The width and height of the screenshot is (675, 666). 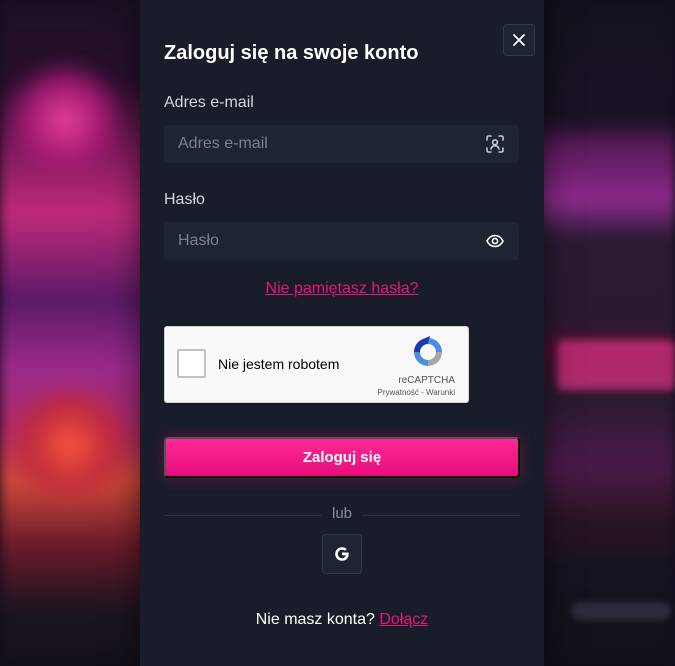 What do you see at coordinates (70, 445) in the screenshot?
I see `background-left-glow-lower` at bounding box center [70, 445].